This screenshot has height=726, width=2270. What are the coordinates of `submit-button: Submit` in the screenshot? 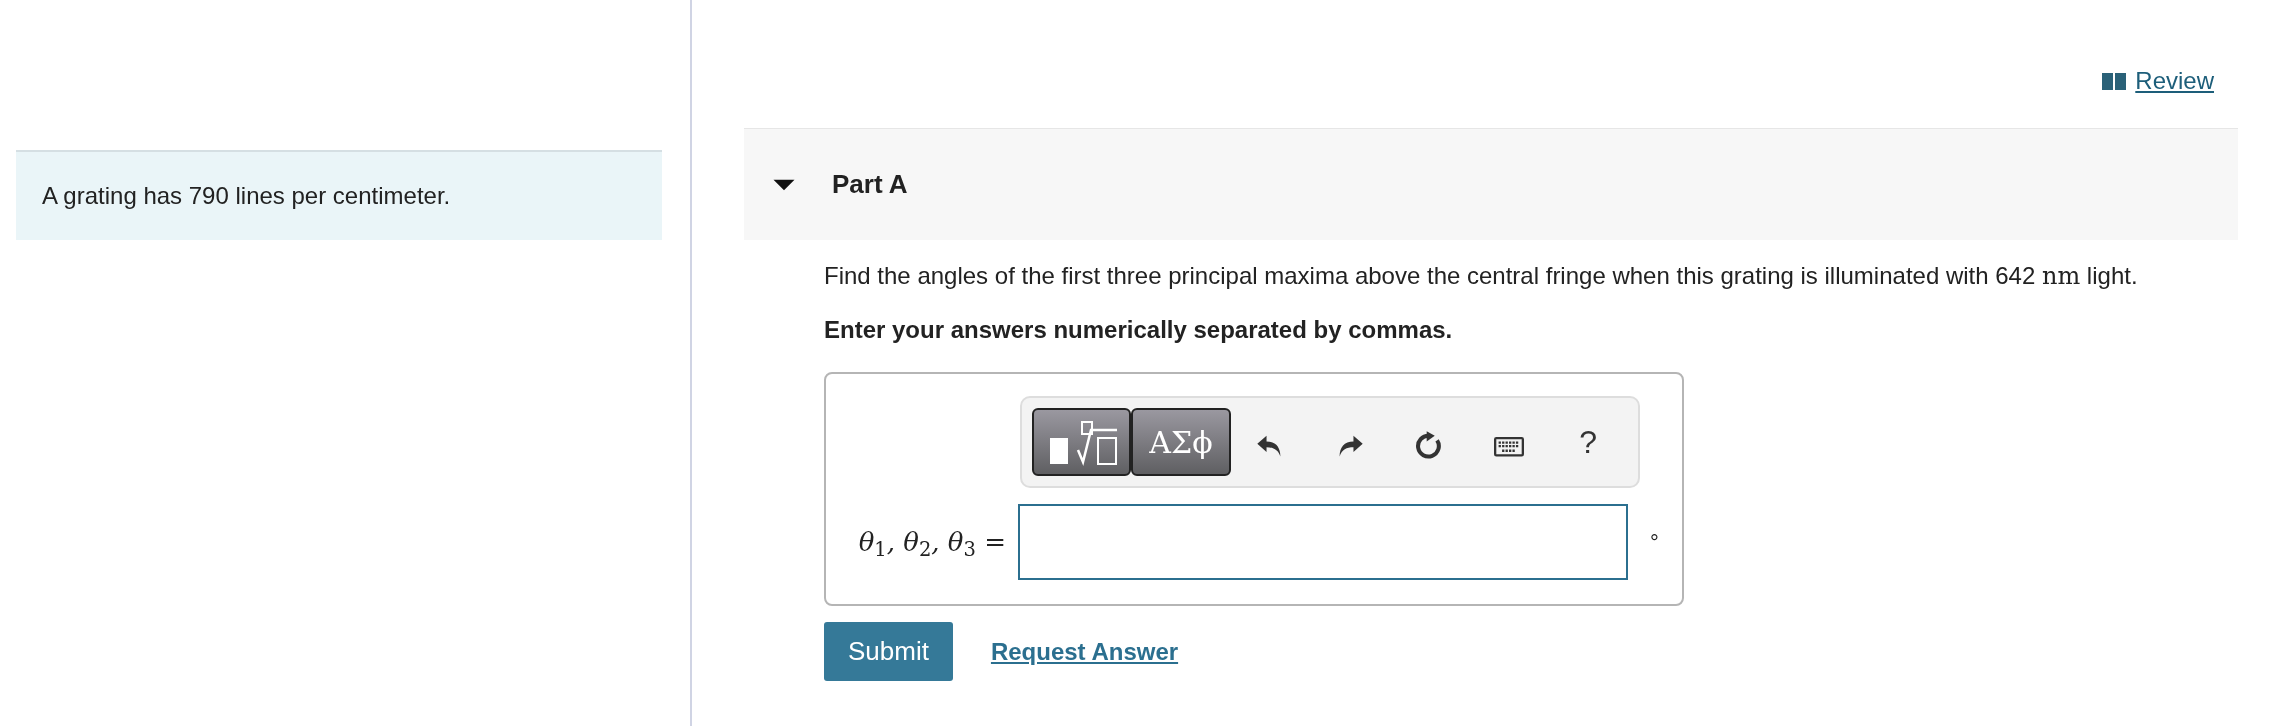 It's located at (888, 652).